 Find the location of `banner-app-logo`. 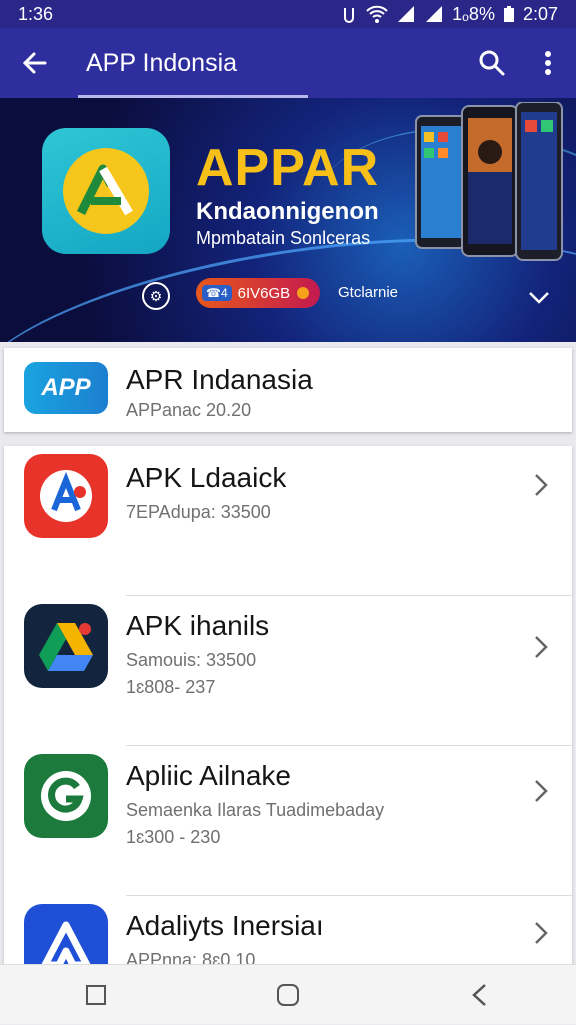

banner-app-logo is located at coordinates (106, 191).